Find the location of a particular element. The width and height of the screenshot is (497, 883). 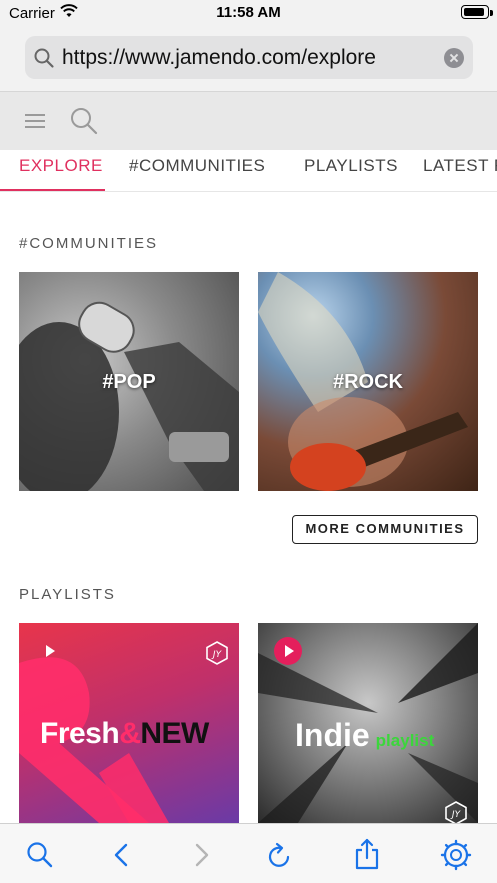

tab-communities: #COMMUNITIES is located at coordinates (197, 166).